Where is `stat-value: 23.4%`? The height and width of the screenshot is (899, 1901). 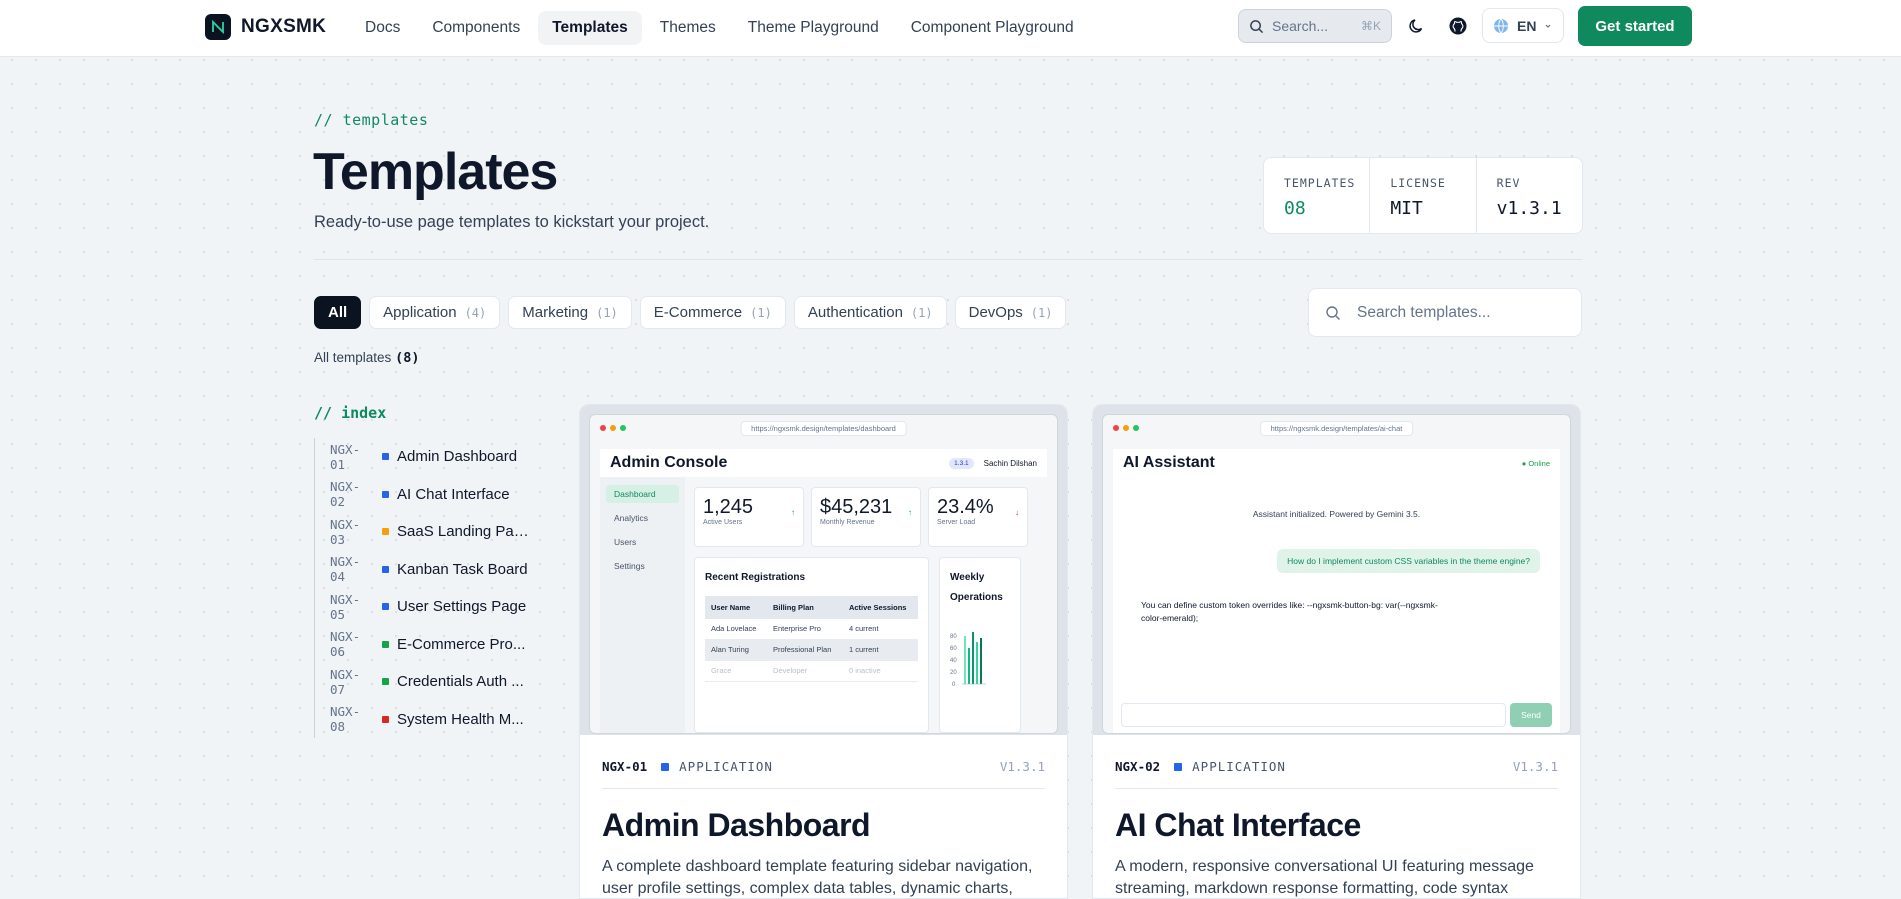 stat-value: 23.4% is located at coordinates (965, 507).